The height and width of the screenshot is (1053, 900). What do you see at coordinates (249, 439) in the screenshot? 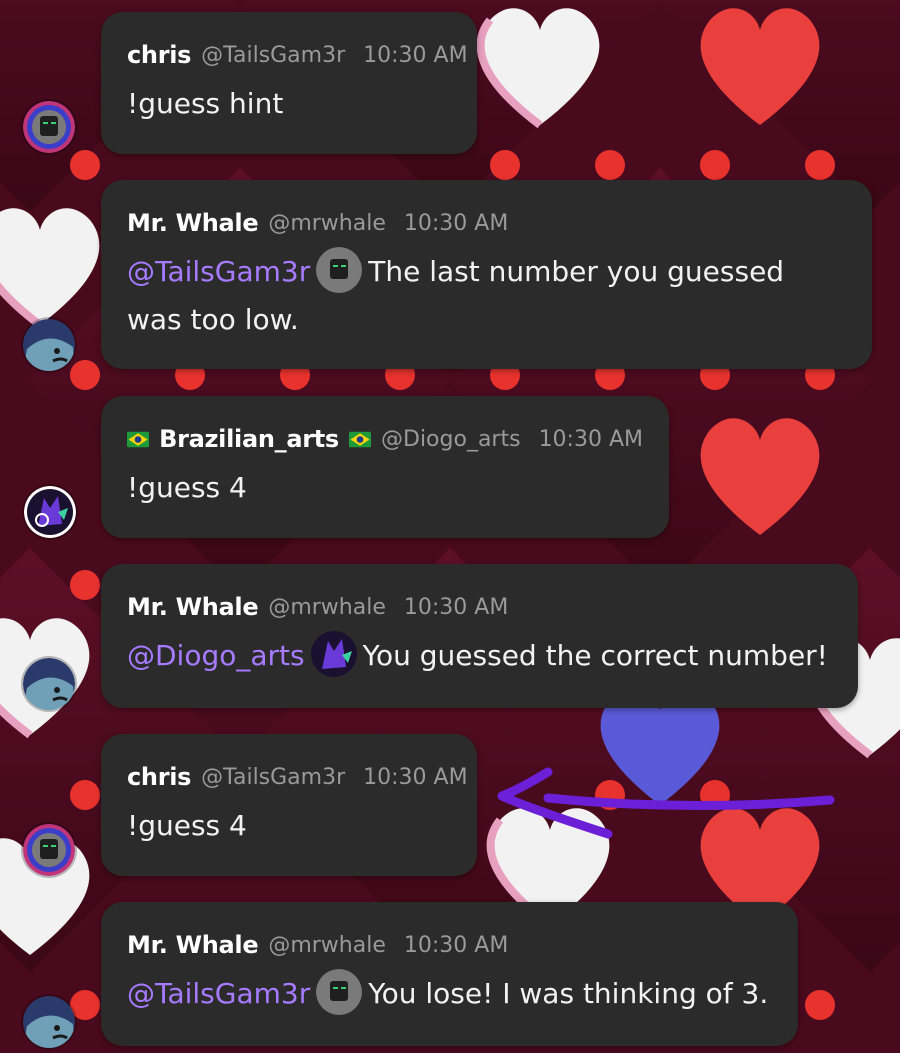
I see `author-name: Brazilian_arts` at bounding box center [249, 439].